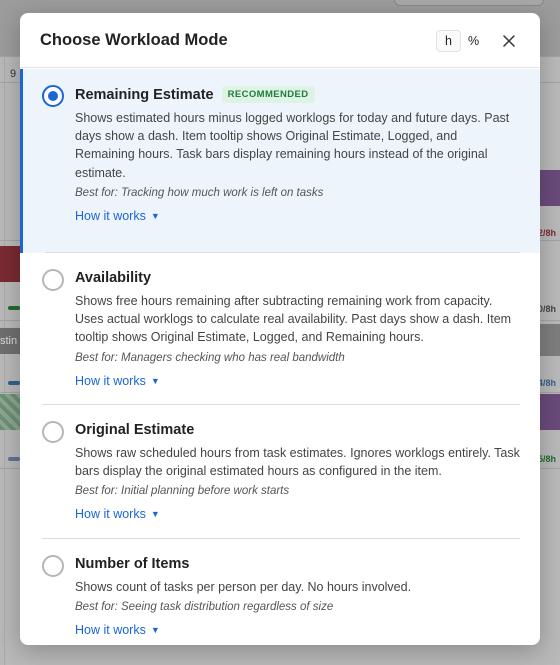  Describe the element at coordinates (135, 430) in the screenshot. I see `mode-option-title: Original Estimate` at that location.